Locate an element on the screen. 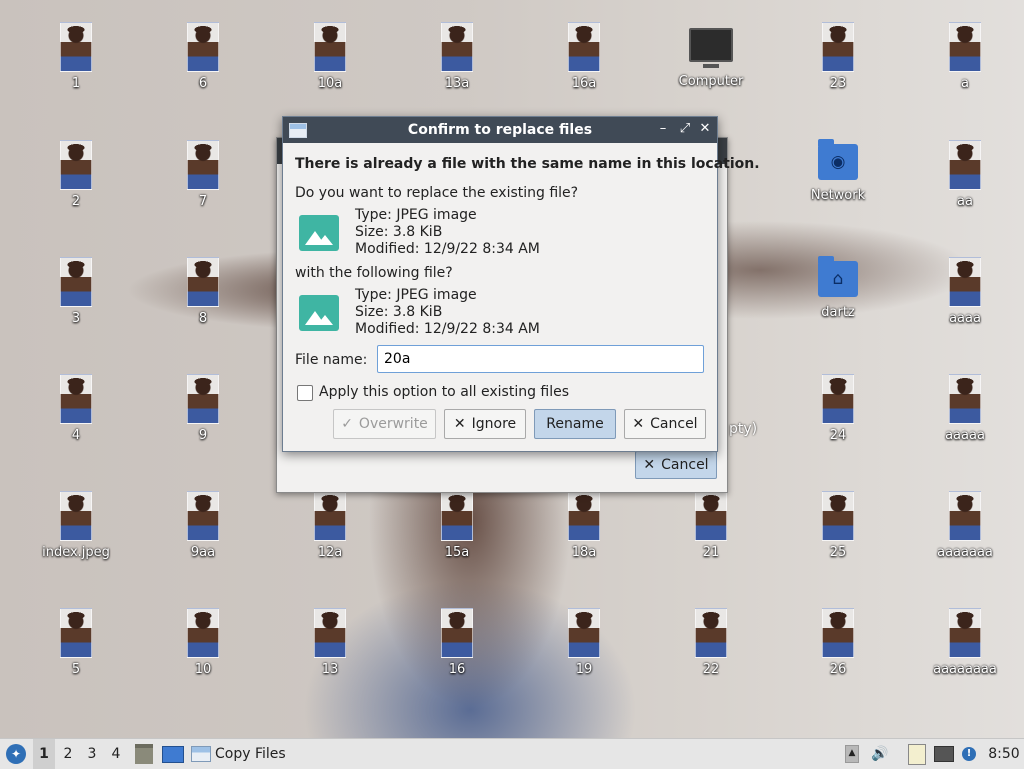 The image size is (1024, 769). dialog-titlebar: Confirm to replace files – ⤢ ✕ is located at coordinates (500, 130).